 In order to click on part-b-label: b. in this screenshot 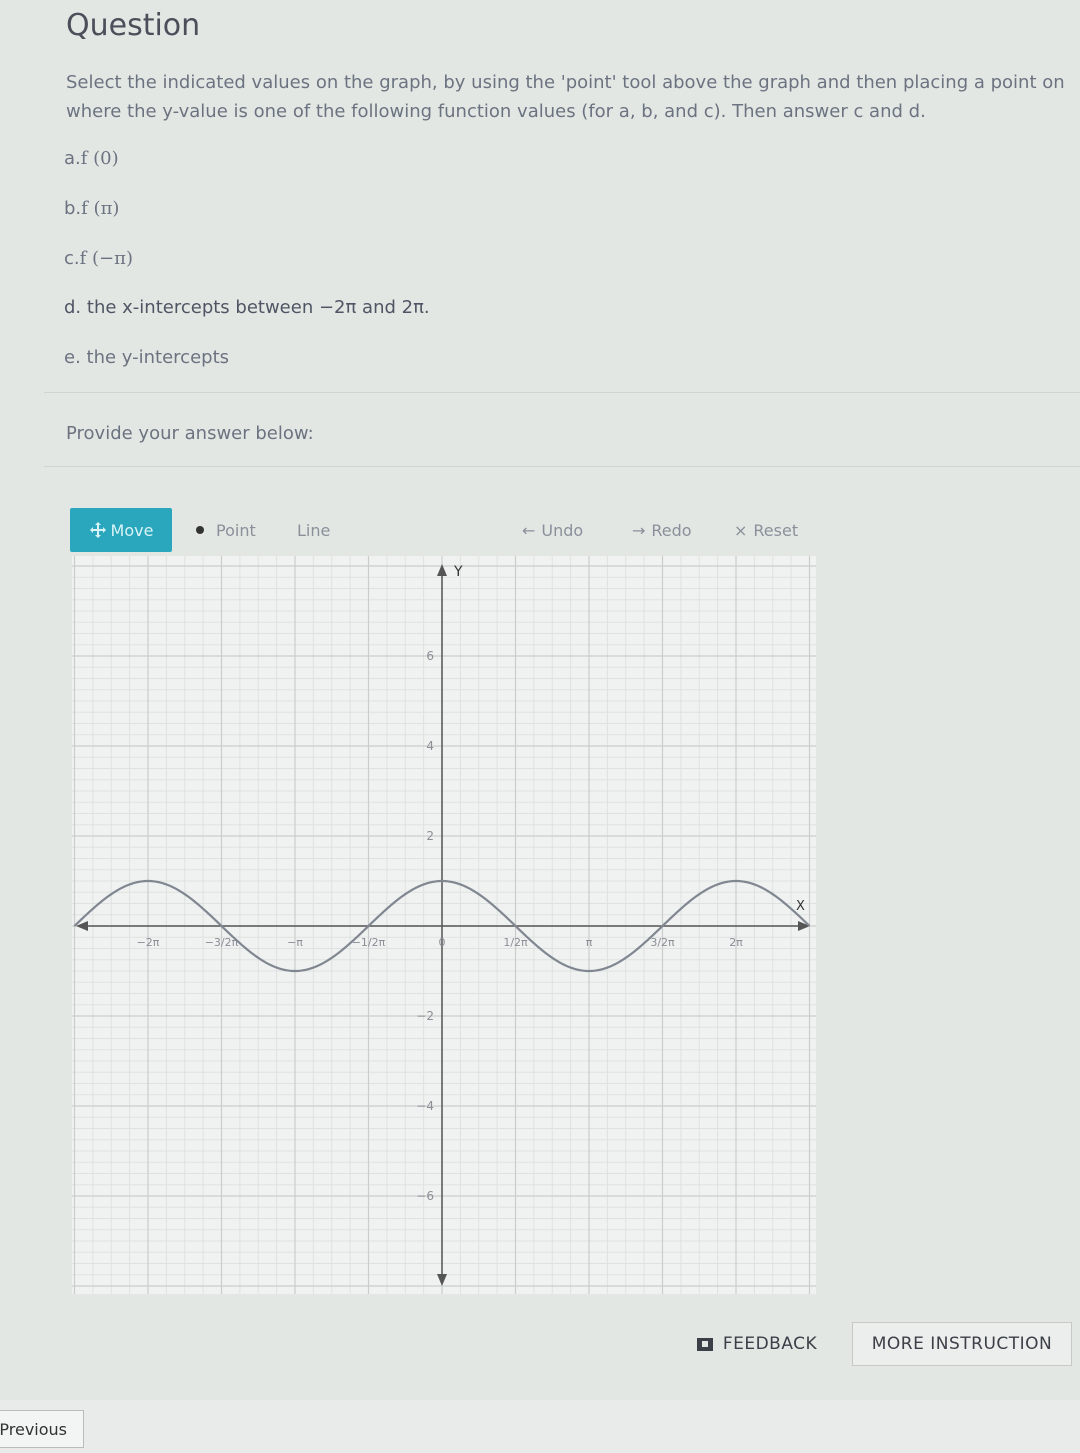, I will do `click(73, 208)`.